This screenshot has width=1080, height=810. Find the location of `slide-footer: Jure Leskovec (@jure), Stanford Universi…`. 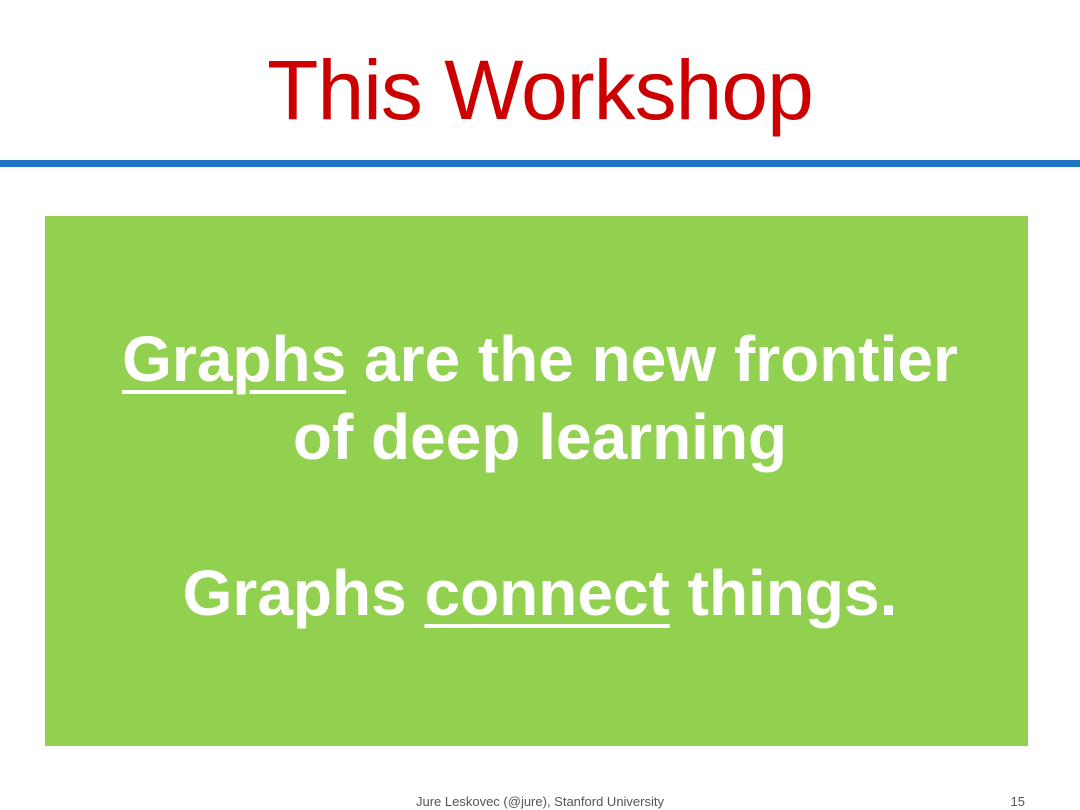

slide-footer: Jure Leskovec (@jure), Stanford Universi… is located at coordinates (539, 801).